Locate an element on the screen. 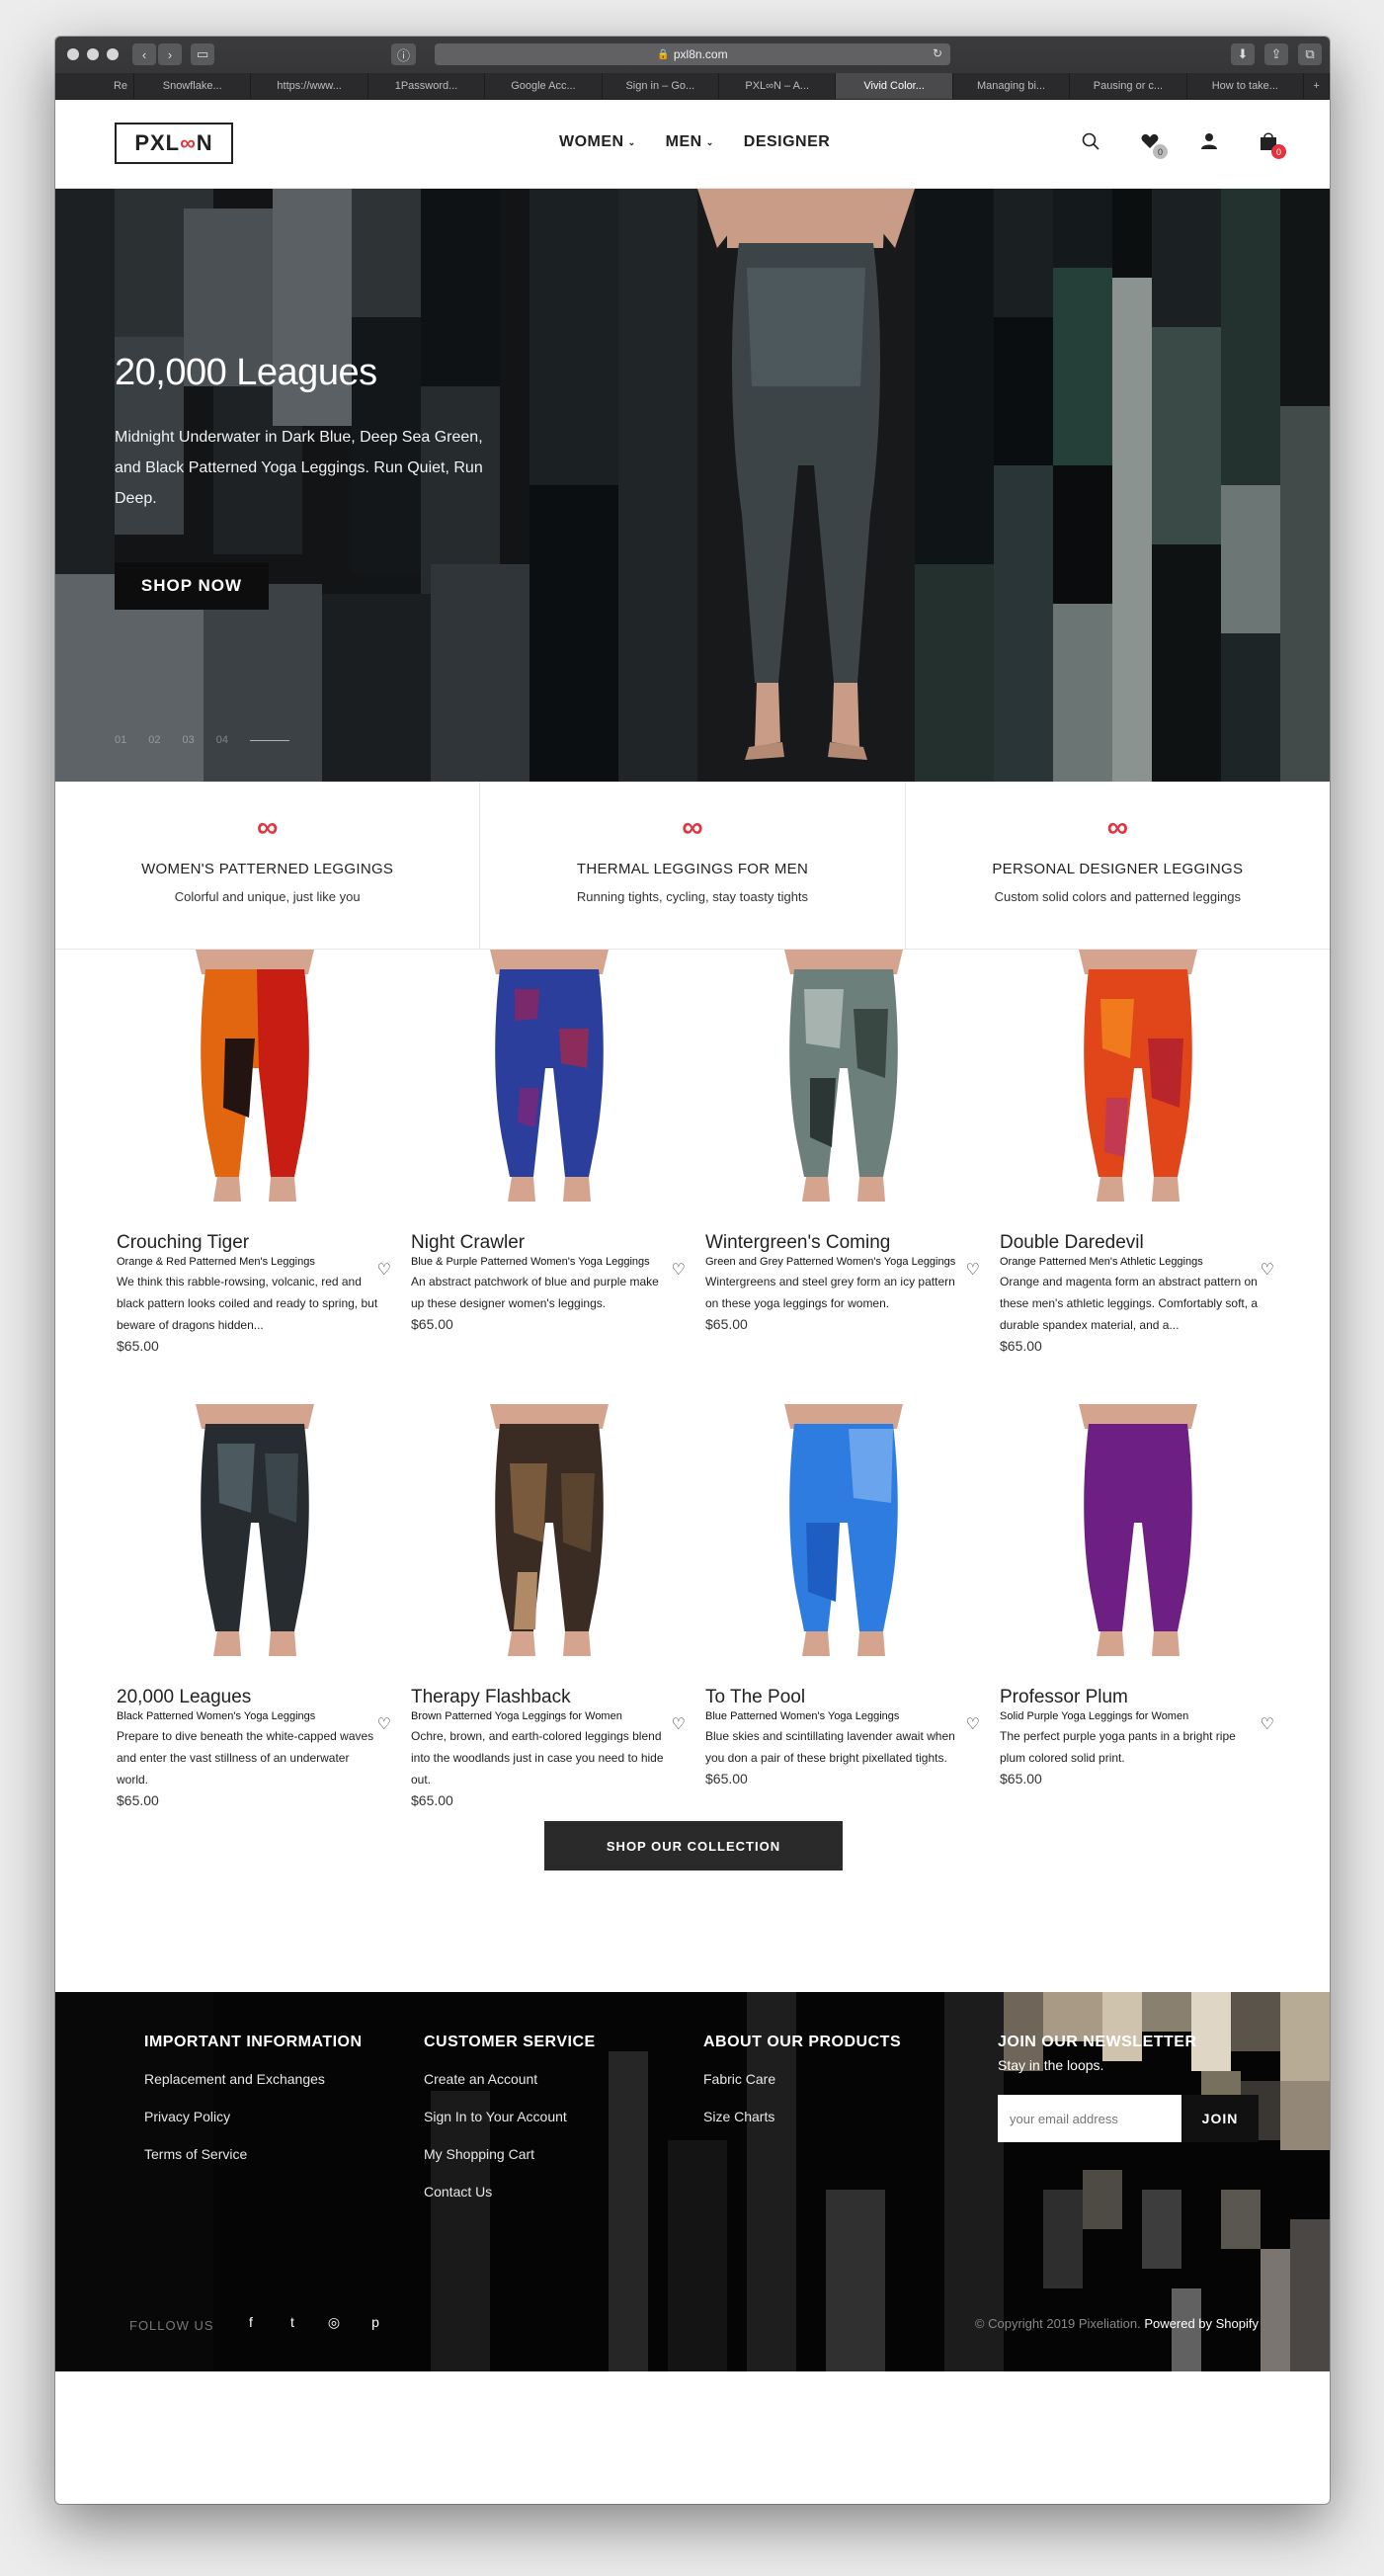 This screenshot has width=1384, height=2576. footer-link: Fabric Care is located at coordinates (802, 2079).